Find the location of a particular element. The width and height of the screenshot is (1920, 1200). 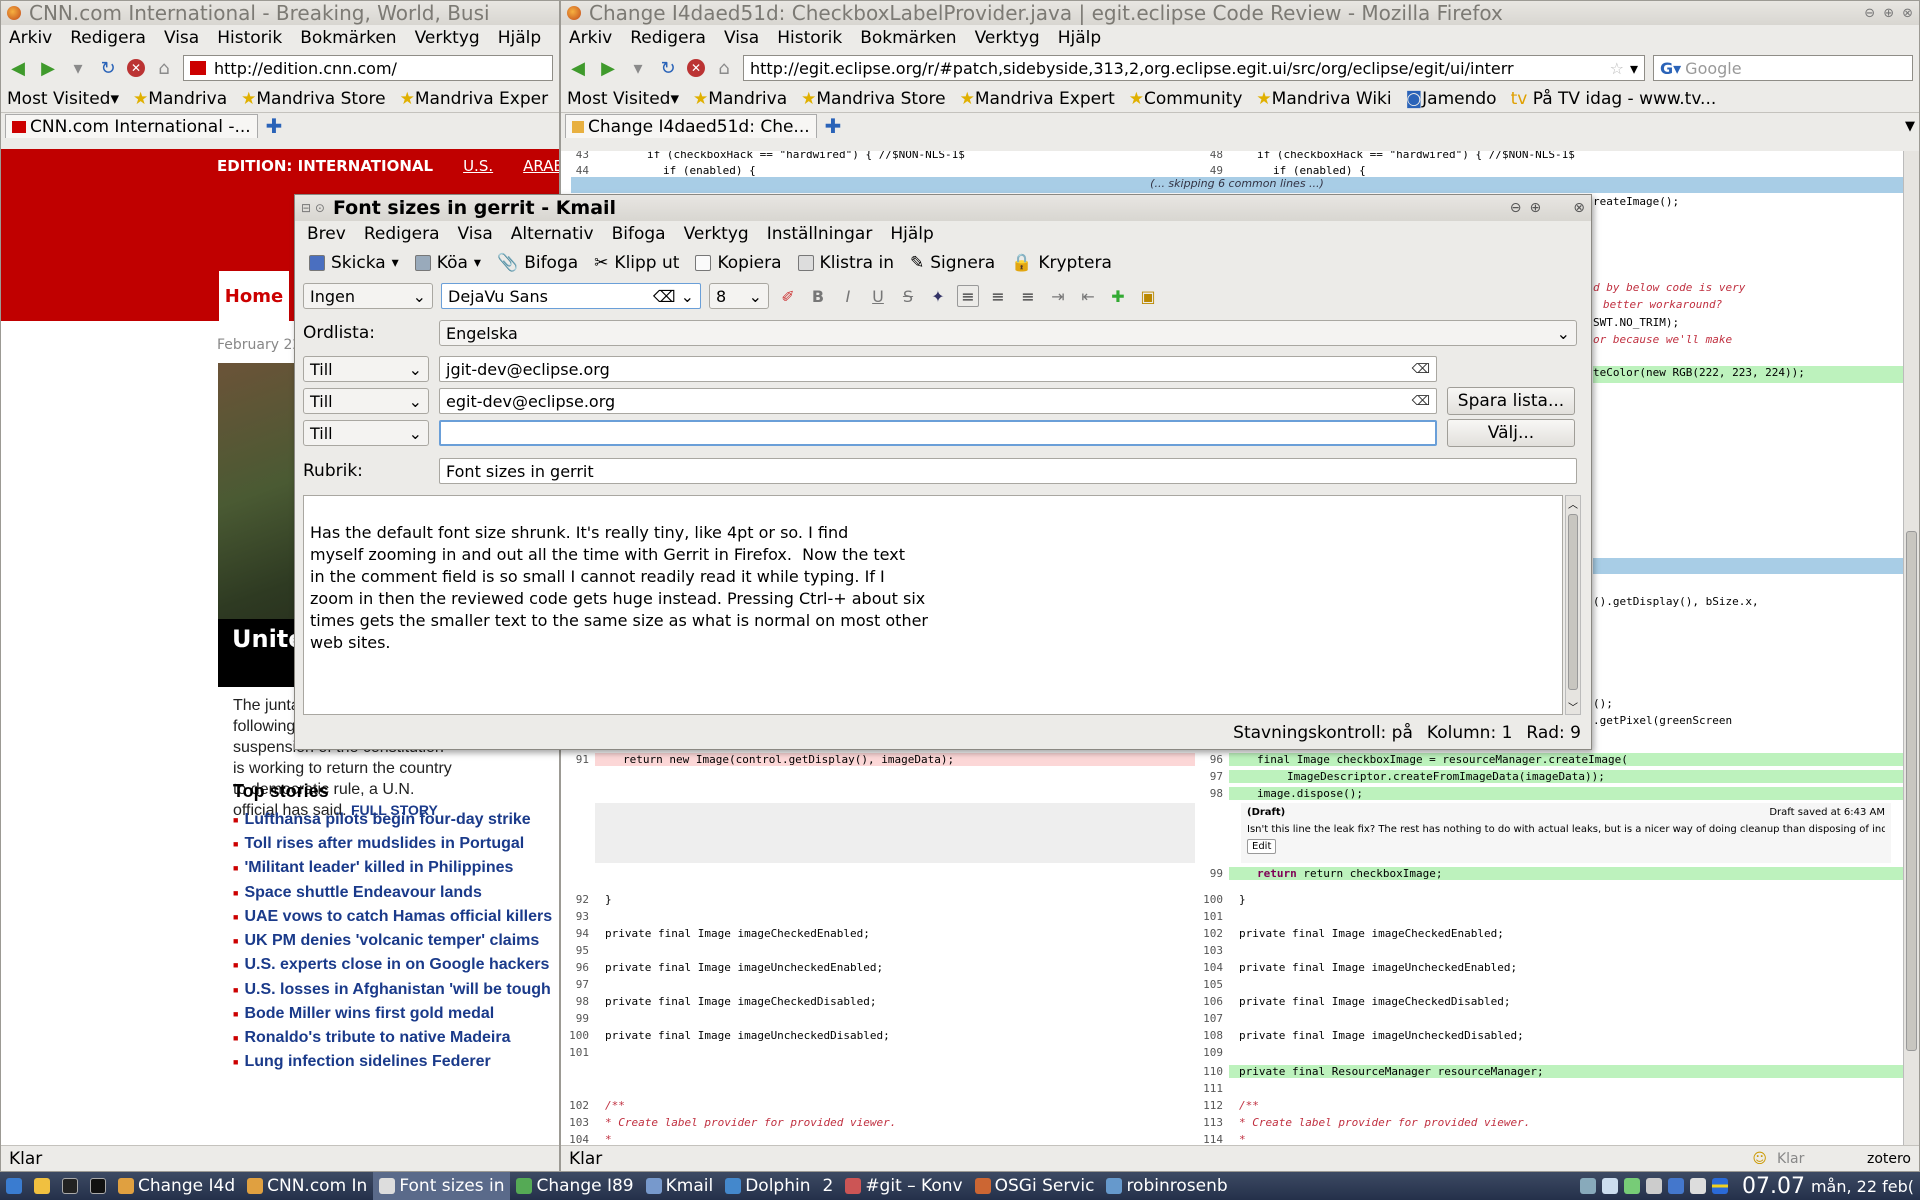

clear-icon: ⌫ is located at coordinates (1421, 369).